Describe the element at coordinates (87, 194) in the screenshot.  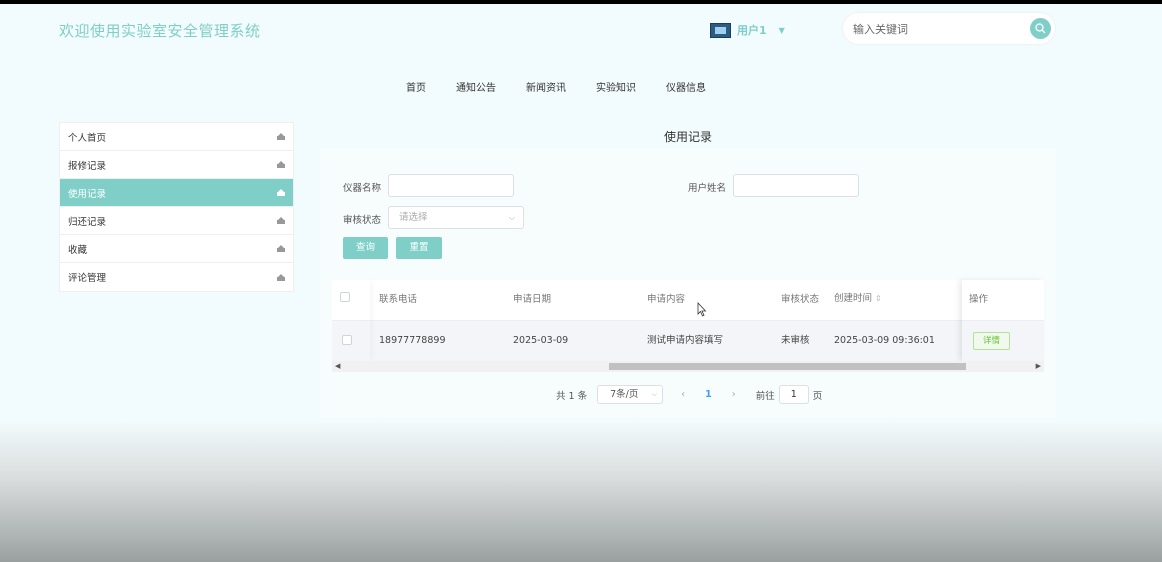
I see `sidebar-item-label: 使用记录` at that location.